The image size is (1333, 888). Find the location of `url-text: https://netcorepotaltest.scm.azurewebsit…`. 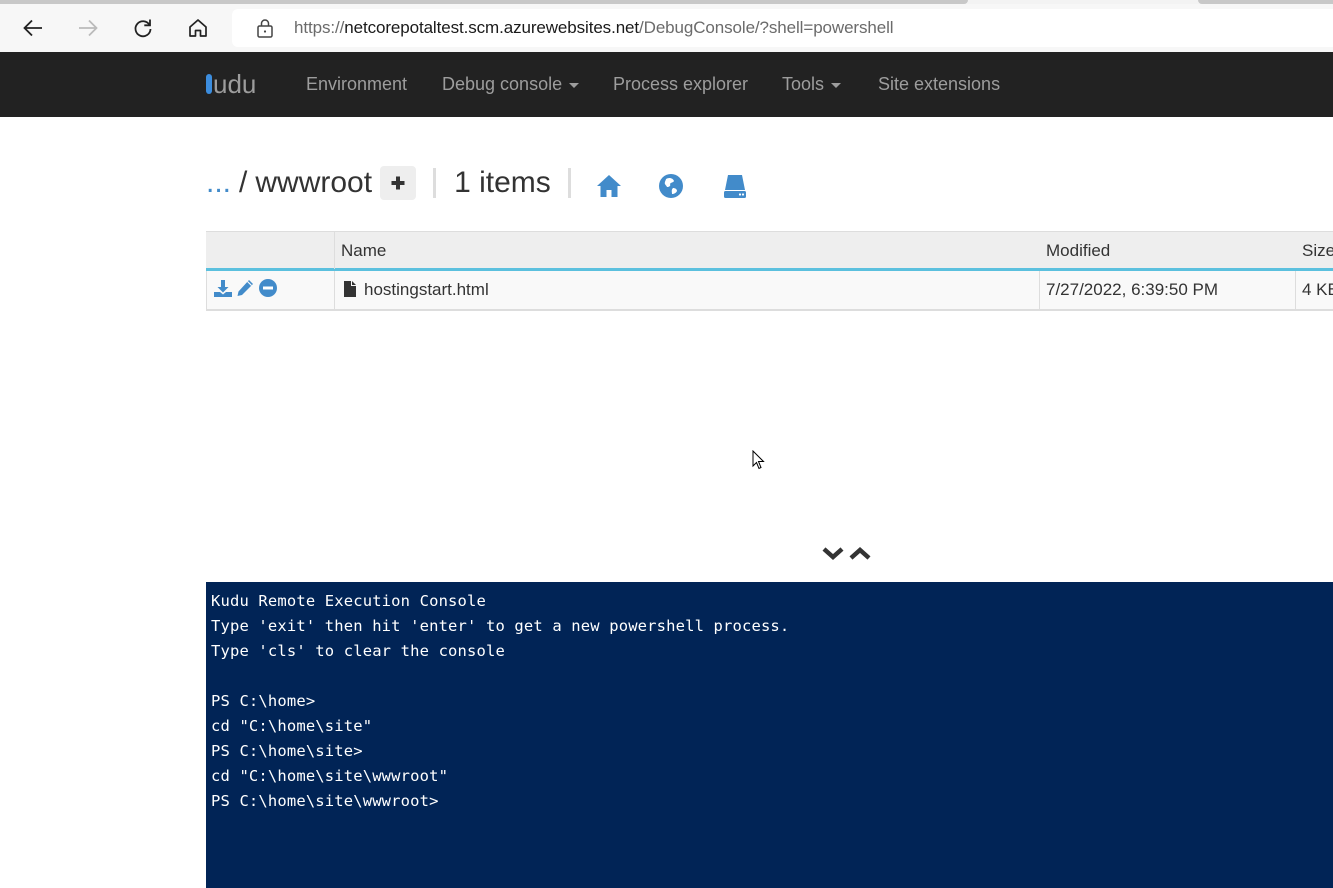

url-text: https://netcorepotaltest.scm.azurewebsit… is located at coordinates (594, 28).